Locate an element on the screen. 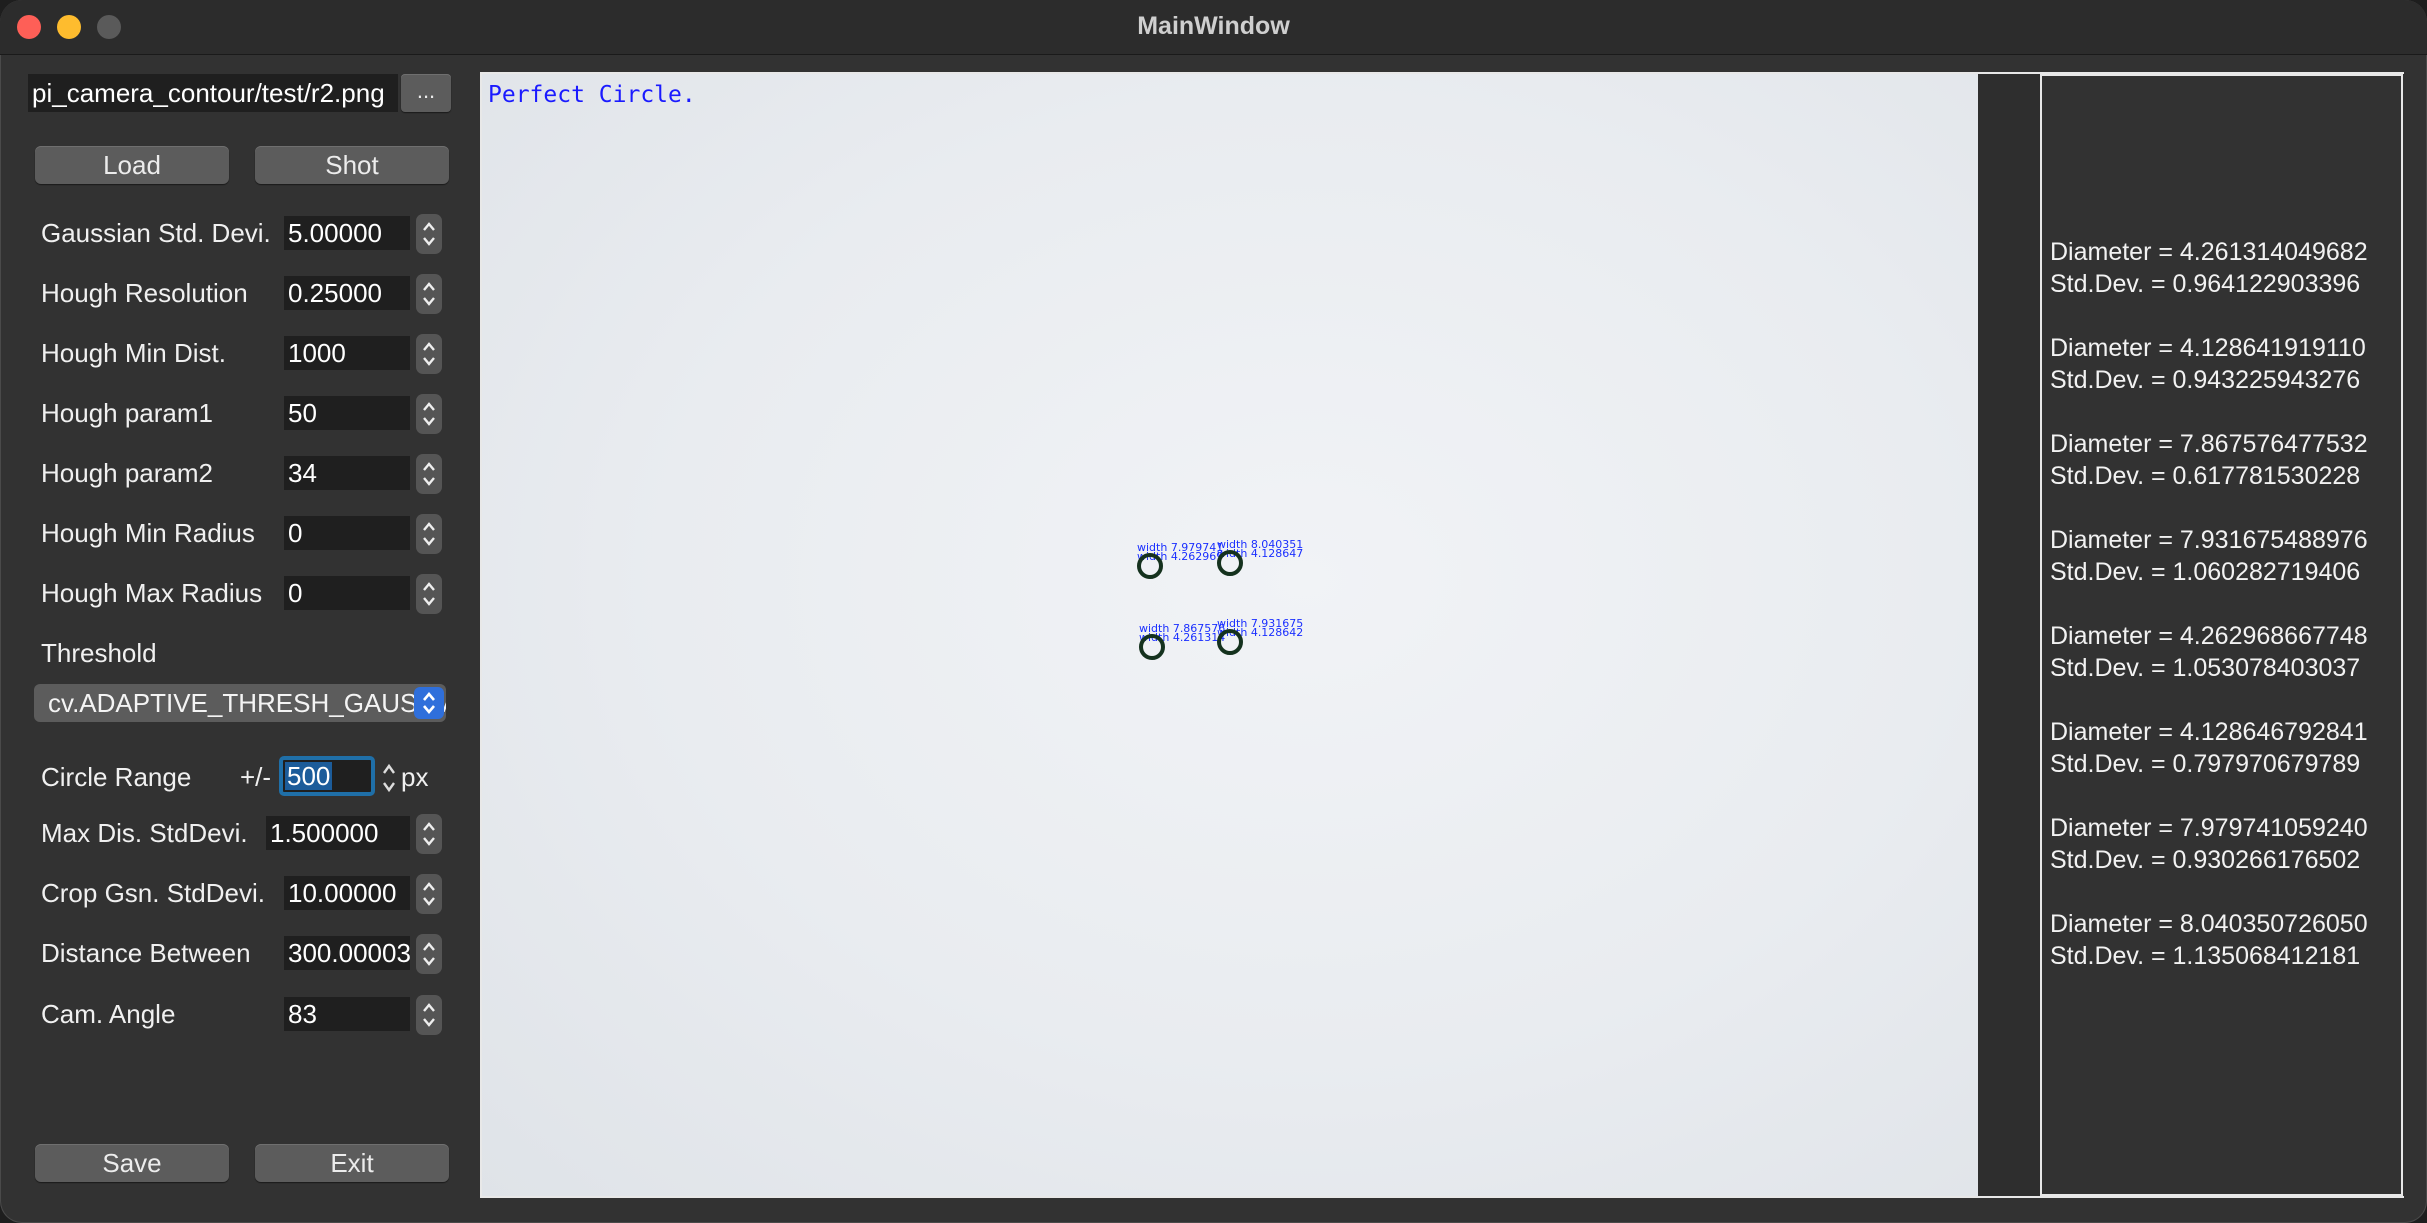 This screenshot has width=2427, height=1223. circle-range-input: 500 is located at coordinates (327, 776).